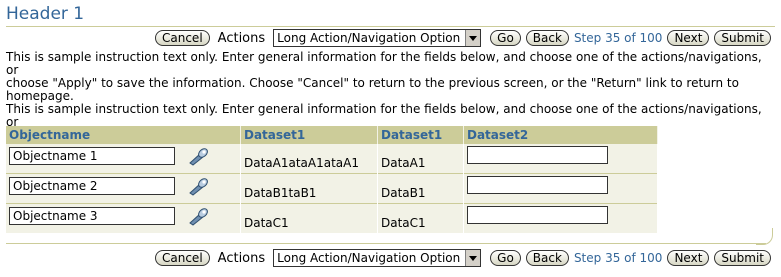 This screenshot has width=781, height=277. I want to click on header-divider, so click(390, 26).